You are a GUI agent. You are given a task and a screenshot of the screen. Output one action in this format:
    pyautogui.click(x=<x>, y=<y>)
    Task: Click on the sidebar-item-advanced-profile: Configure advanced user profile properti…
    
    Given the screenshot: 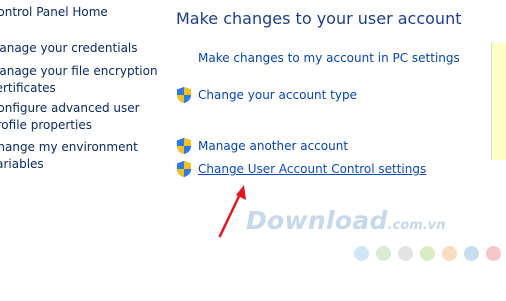 What is the action you would take?
    pyautogui.click(x=70, y=117)
    